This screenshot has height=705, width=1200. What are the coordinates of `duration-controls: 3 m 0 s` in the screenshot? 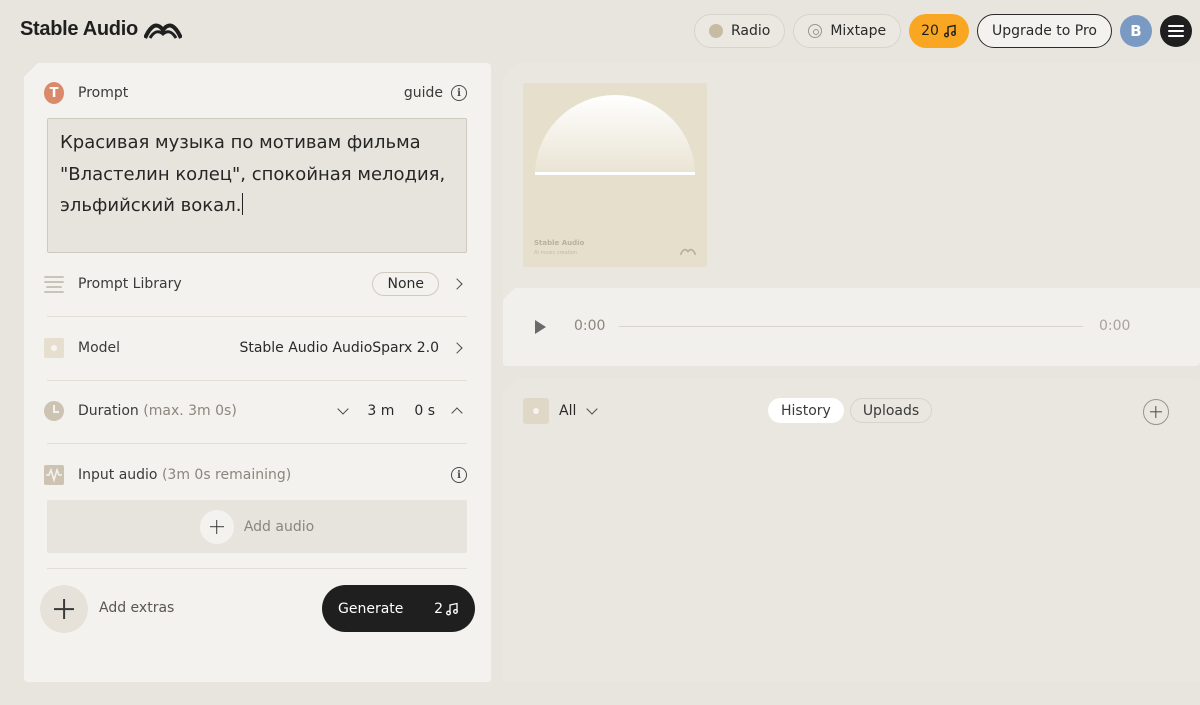 It's located at (402, 411).